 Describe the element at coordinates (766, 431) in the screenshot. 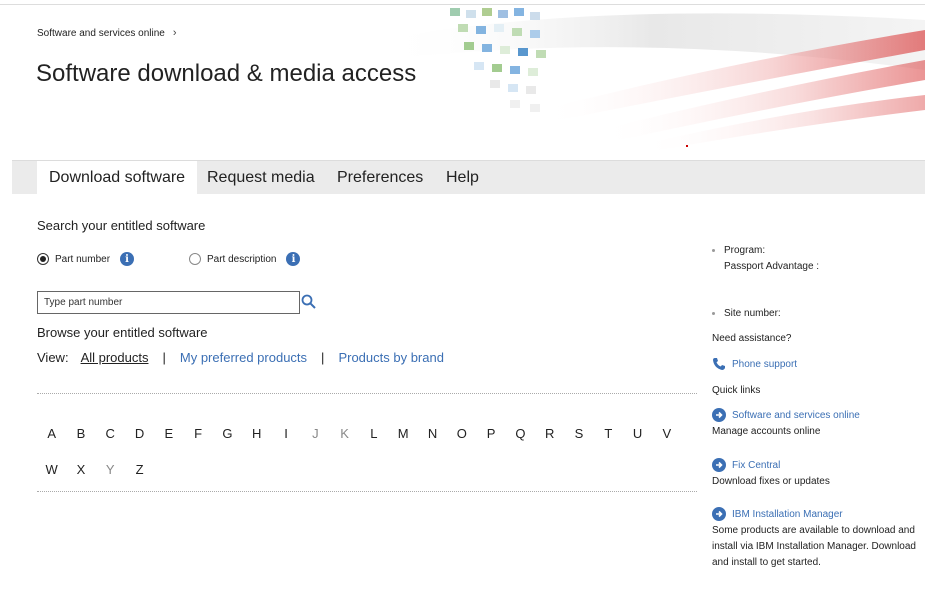

I see `quick-link-desc: Manage accounts online` at that location.